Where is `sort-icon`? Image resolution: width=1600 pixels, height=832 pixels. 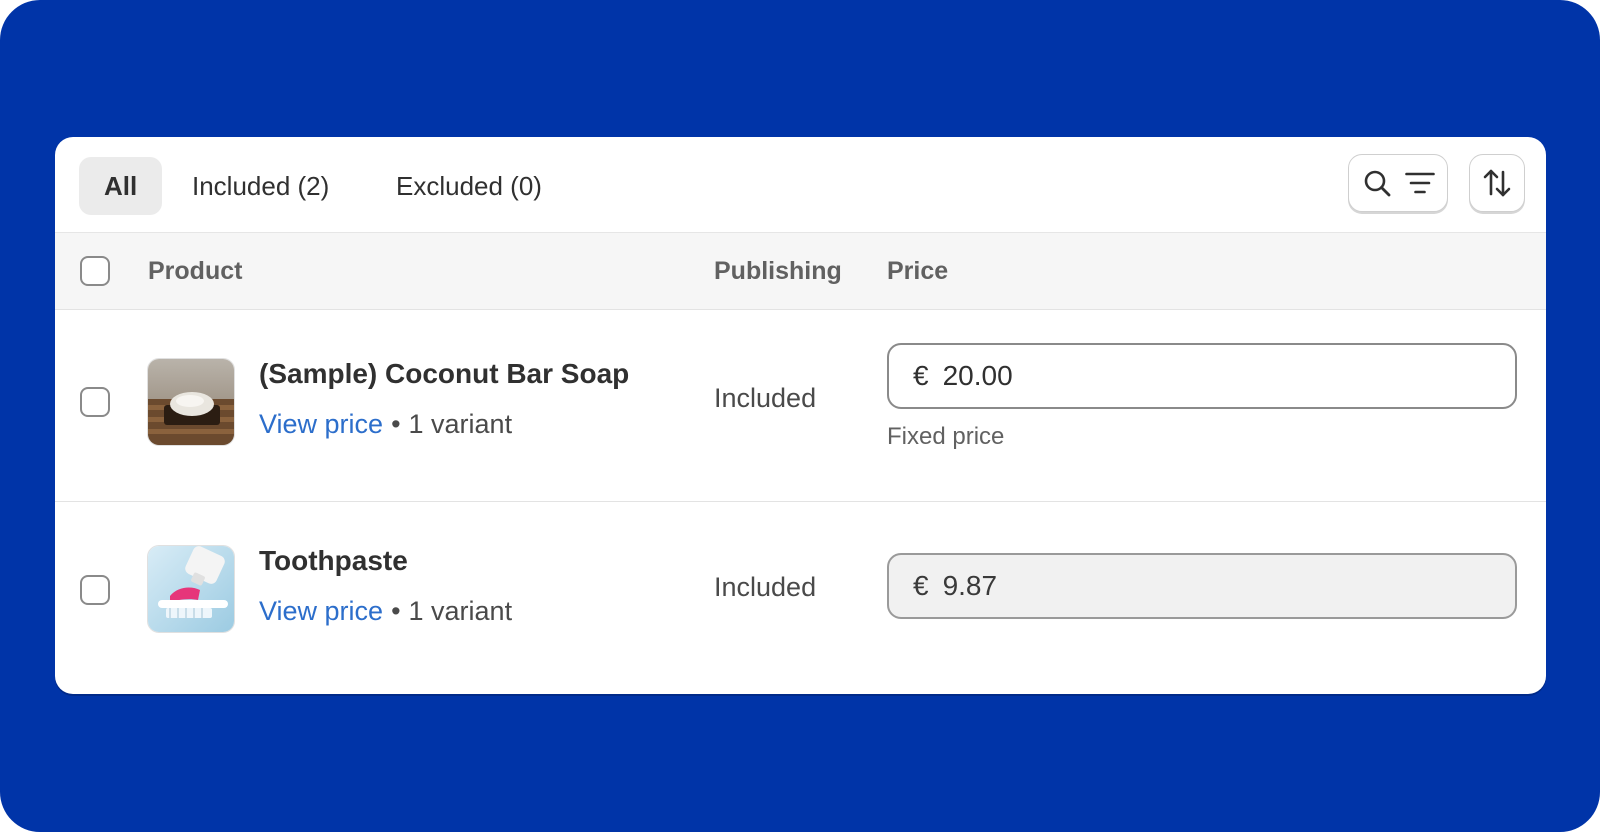 sort-icon is located at coordinates (1497, 183).